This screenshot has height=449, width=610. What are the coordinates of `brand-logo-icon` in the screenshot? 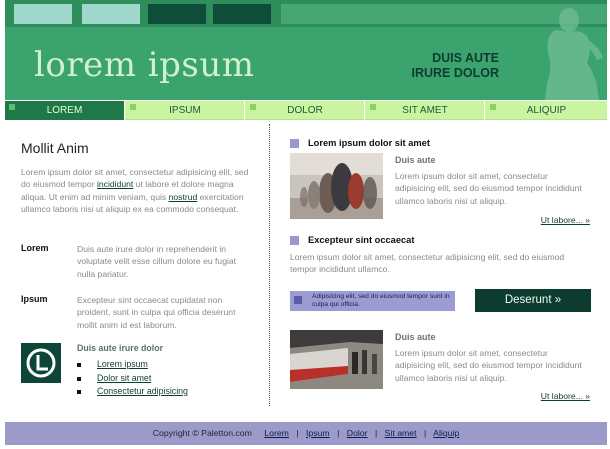 It's located at (41, 363).